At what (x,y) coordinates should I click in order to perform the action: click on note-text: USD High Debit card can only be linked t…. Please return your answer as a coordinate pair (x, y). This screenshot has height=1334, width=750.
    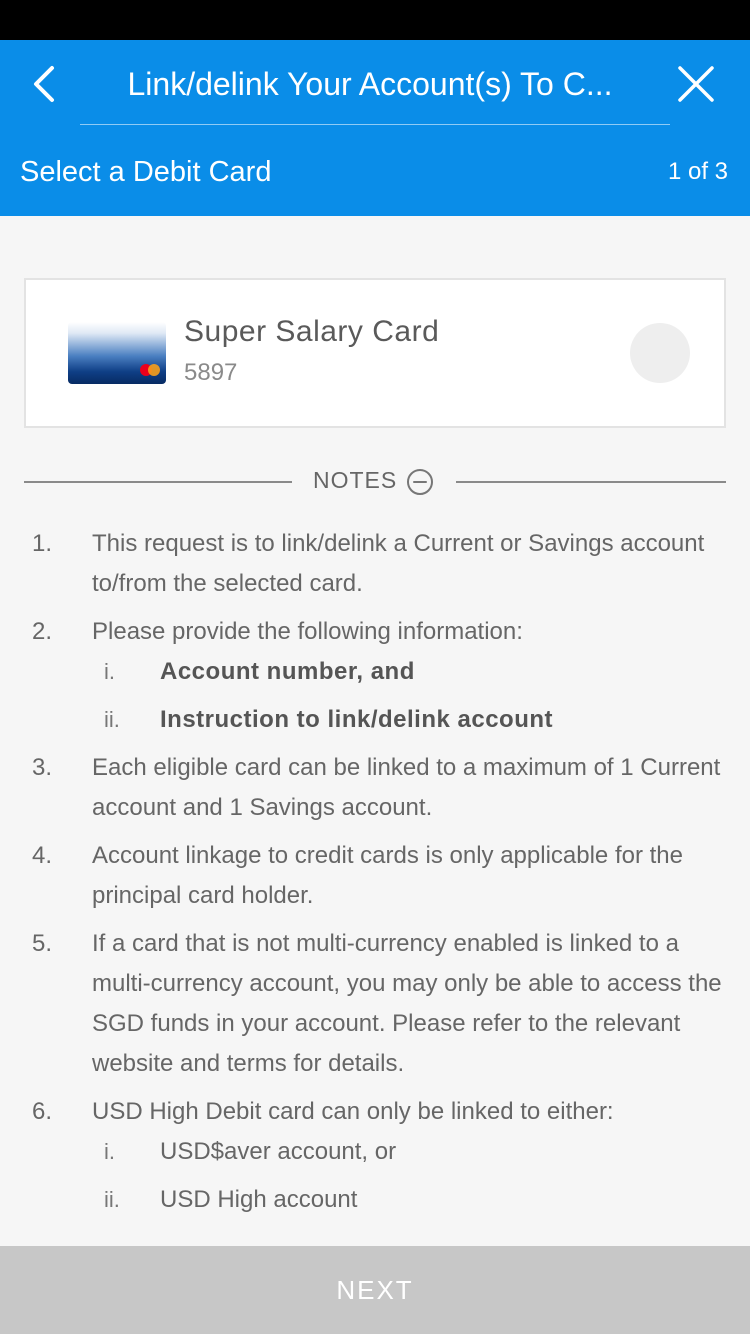
    Looking at the image, I should click on (353, 1111).